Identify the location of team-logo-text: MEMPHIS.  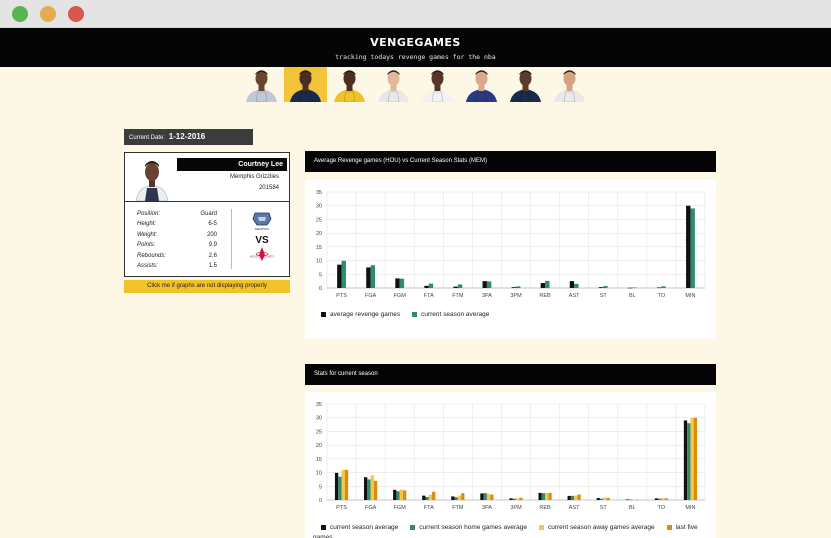
(262, 229).